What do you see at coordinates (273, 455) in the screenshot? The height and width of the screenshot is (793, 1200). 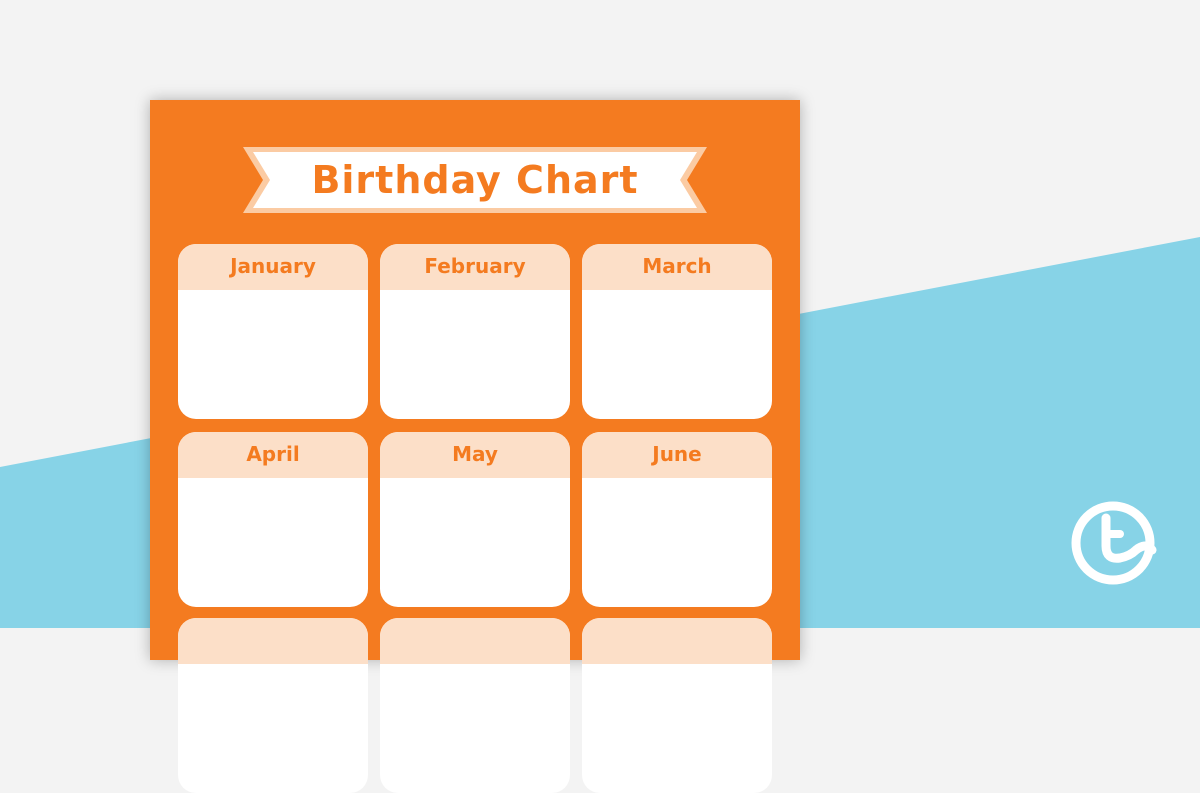 I see `month-label: April` at bounding box center [273, 455].